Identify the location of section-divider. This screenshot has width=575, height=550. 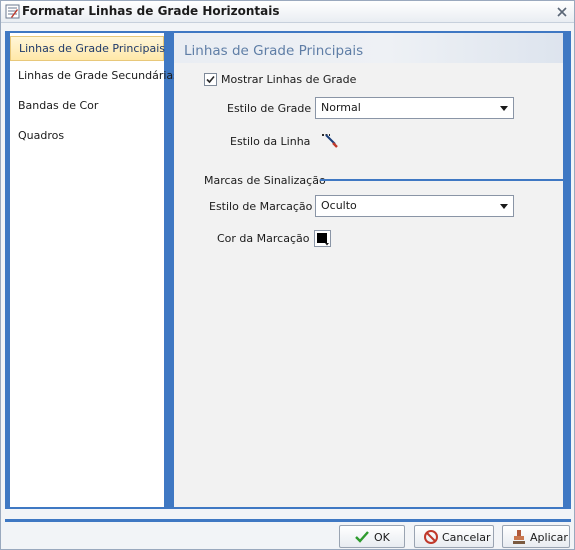
(441, 180).